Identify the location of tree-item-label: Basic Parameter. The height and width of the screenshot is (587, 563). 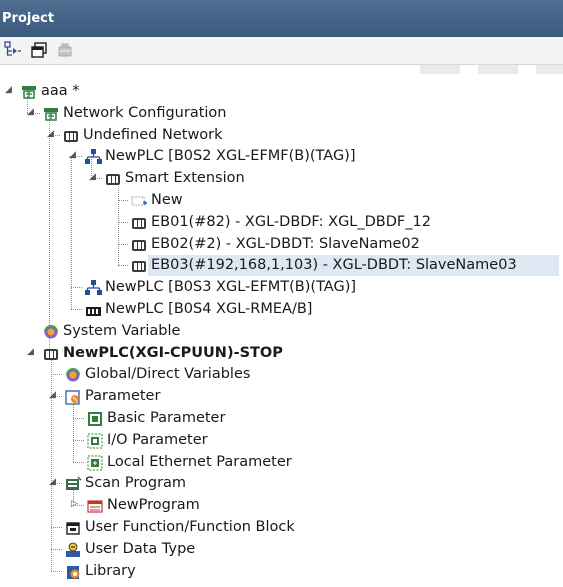
(166, 418).